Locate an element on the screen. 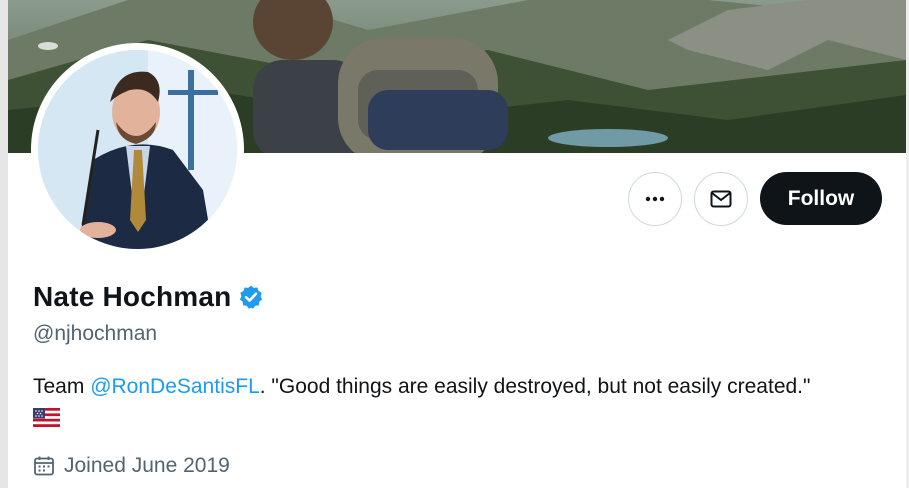 Image resolution: width=909 pixels, height=488 pixels. more-options-button is located at coordinates (655, 199).